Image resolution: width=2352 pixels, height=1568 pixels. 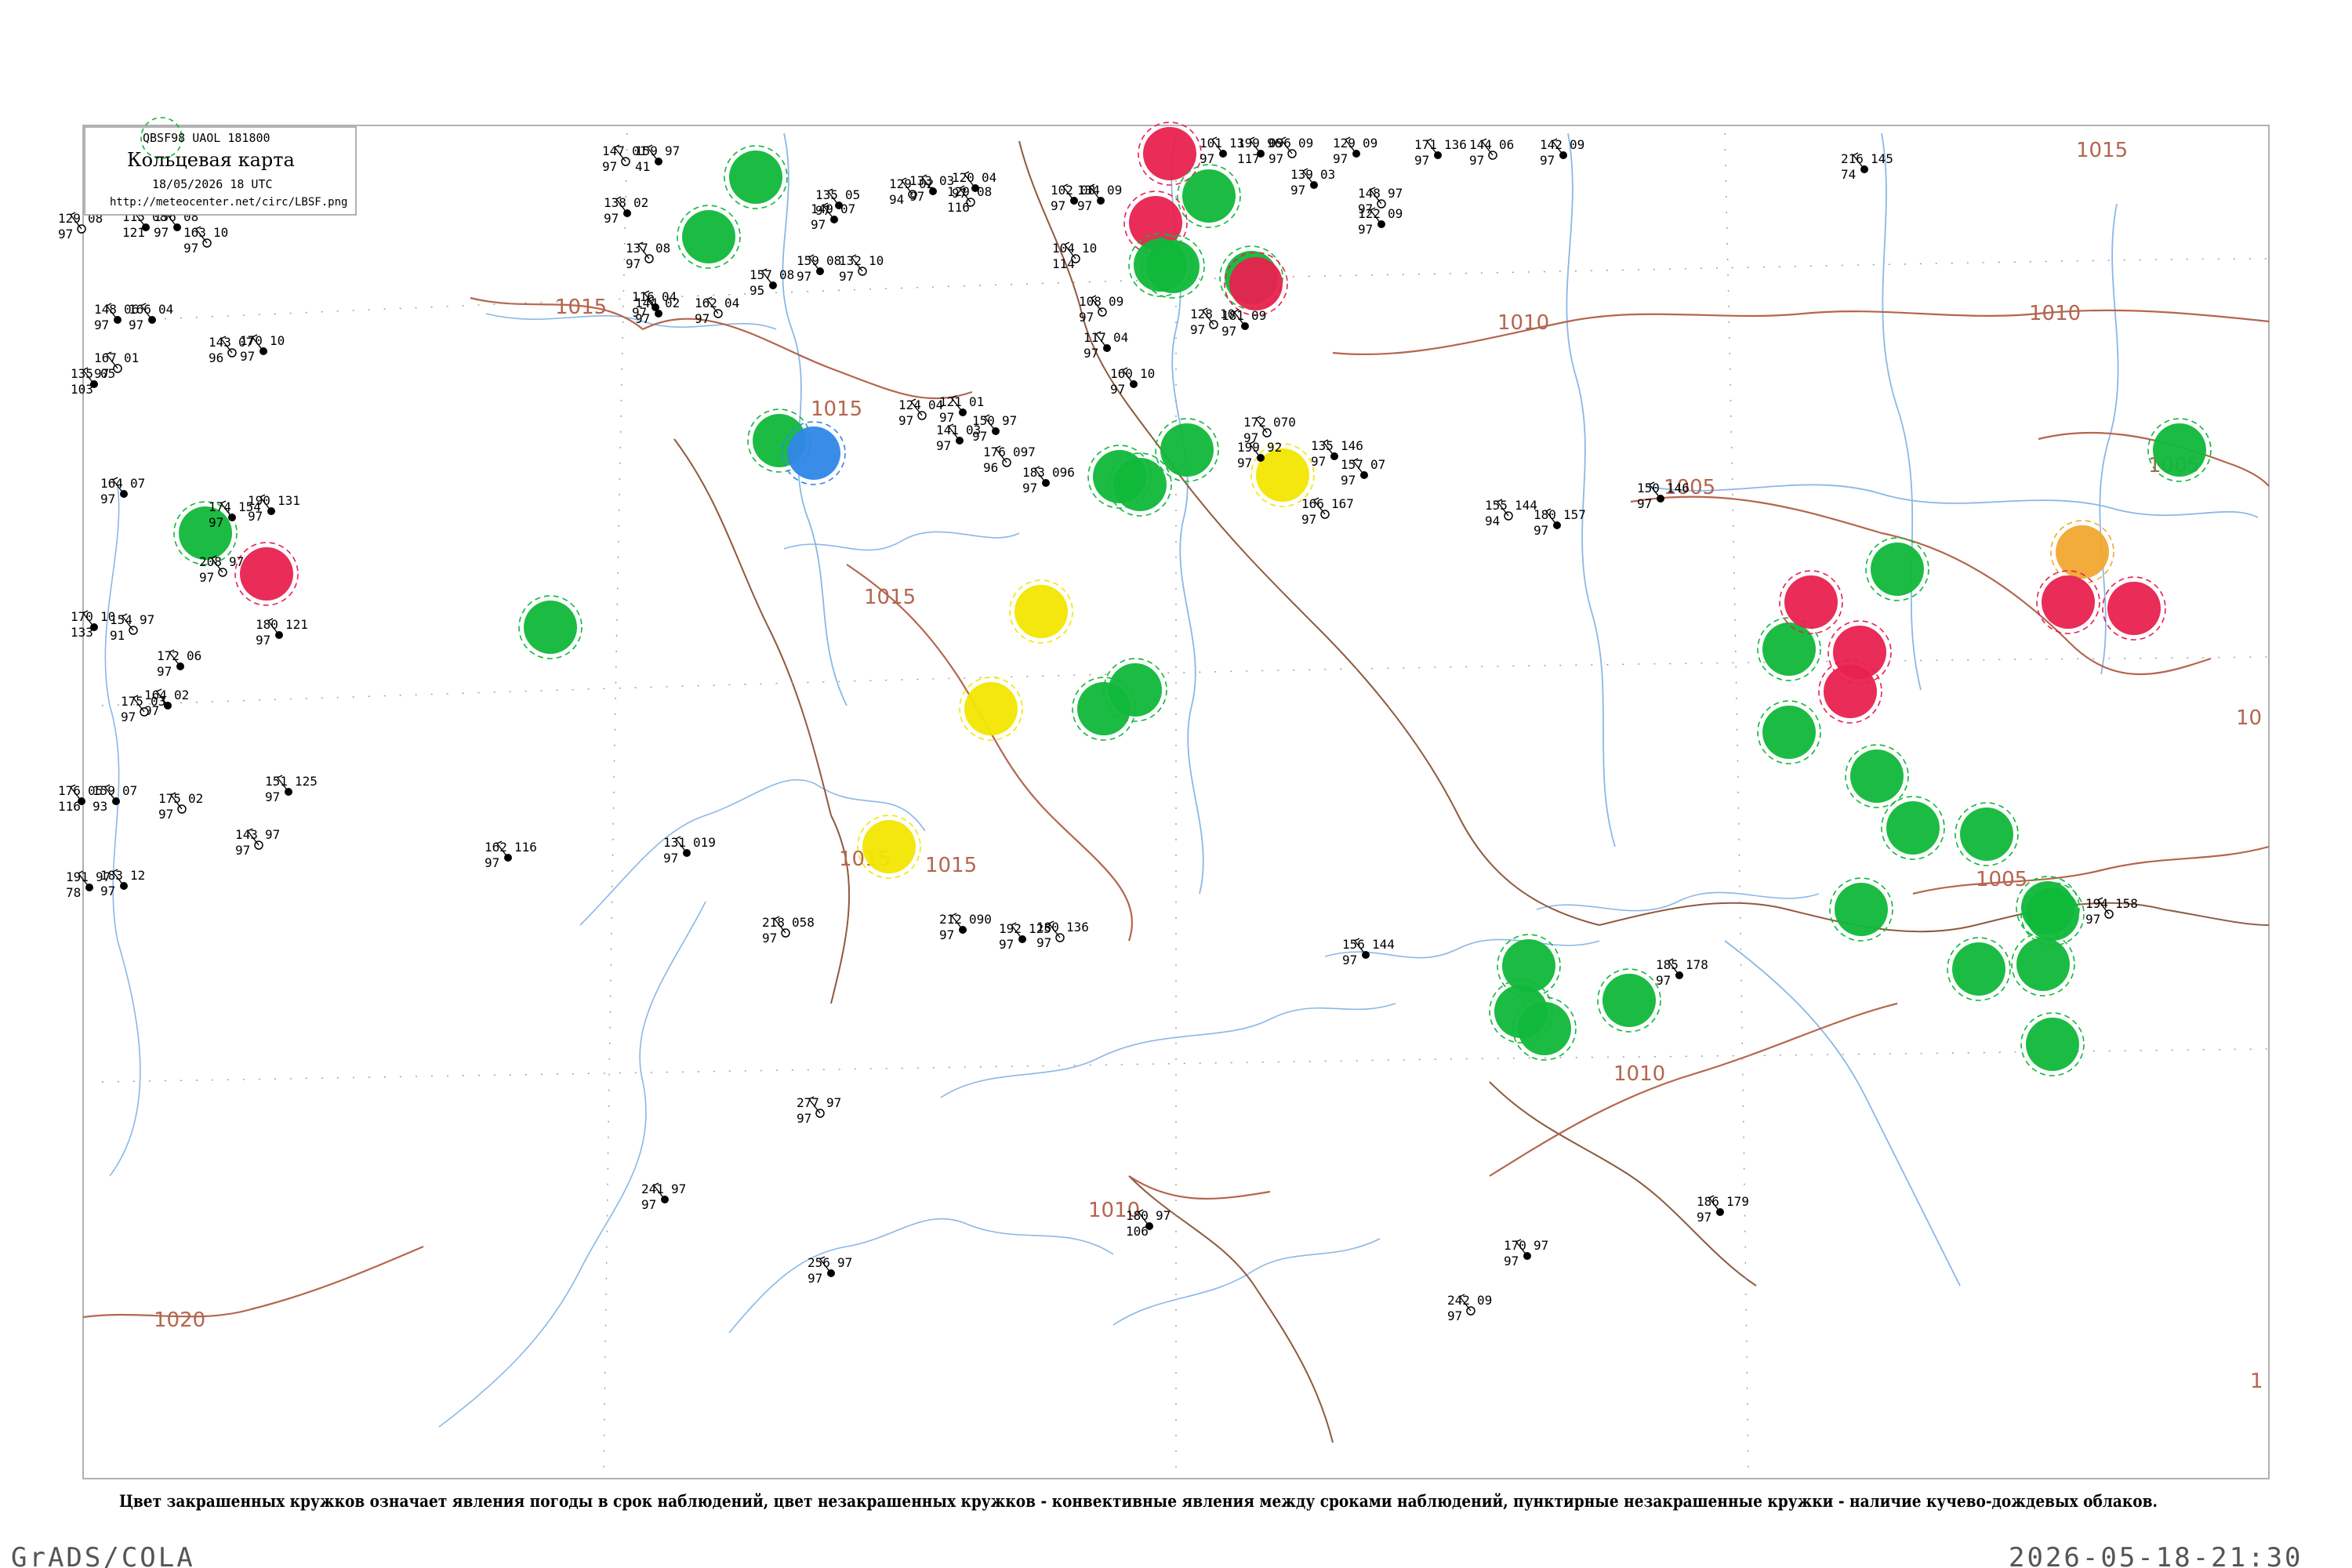 I want to click on station-temp: 143, so click(x=247, y=834).